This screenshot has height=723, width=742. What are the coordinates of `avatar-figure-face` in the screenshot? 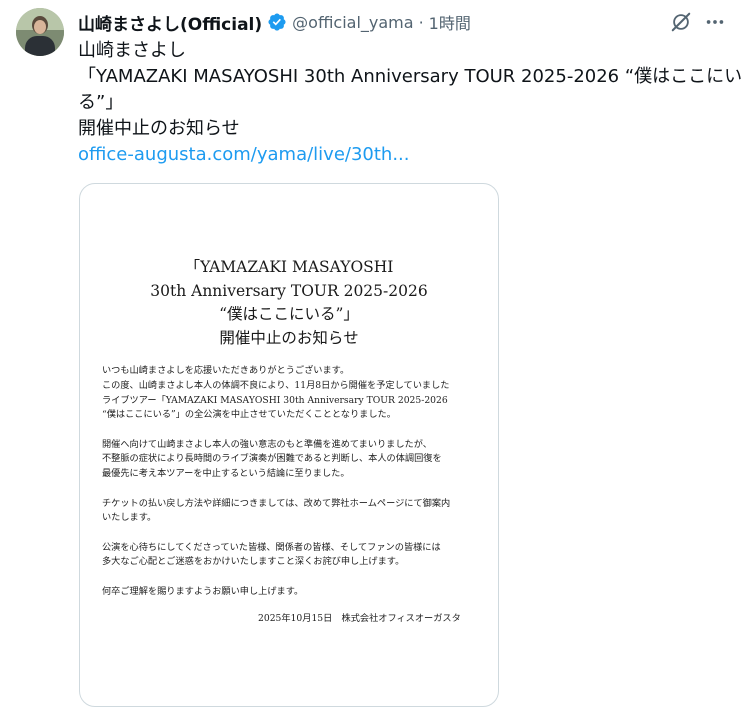 It's located at (40, 27).